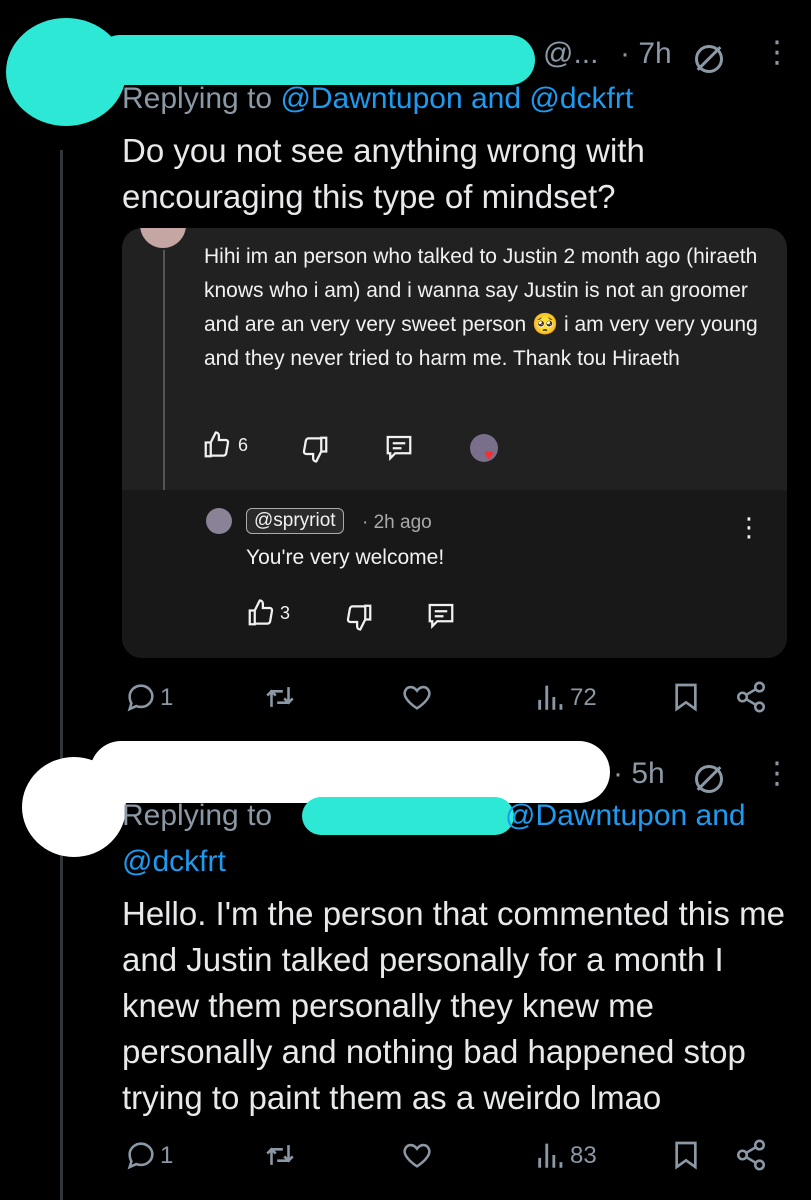 This screenshot has height=1200, width=811. Describe the element at coordinates (315, 451) in the screenshot. I see `thumbs-down-icon` at that location.